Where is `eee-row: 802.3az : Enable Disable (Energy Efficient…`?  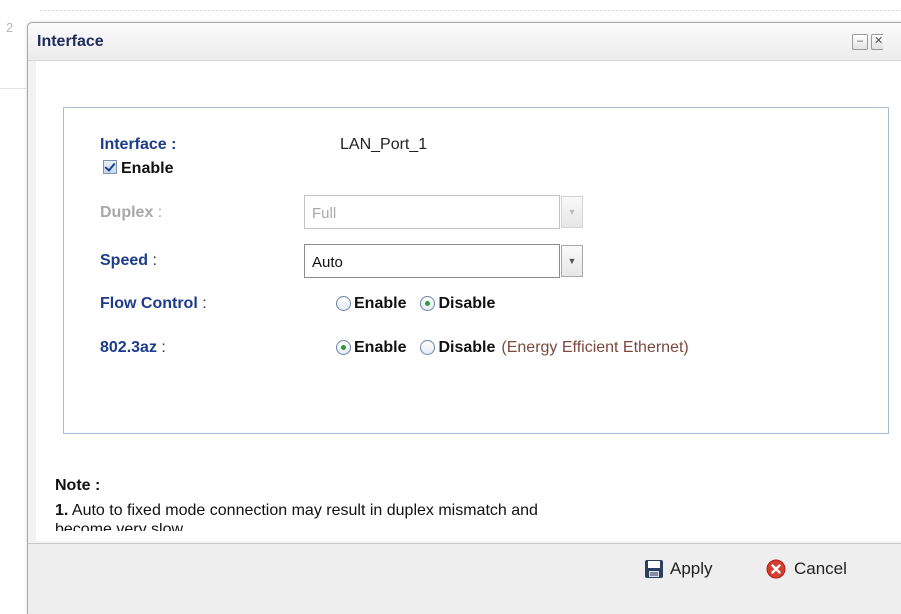
eee-row: 802.3az : Enable Disable (Energy Efficient… is located at coordinates (394, 348).